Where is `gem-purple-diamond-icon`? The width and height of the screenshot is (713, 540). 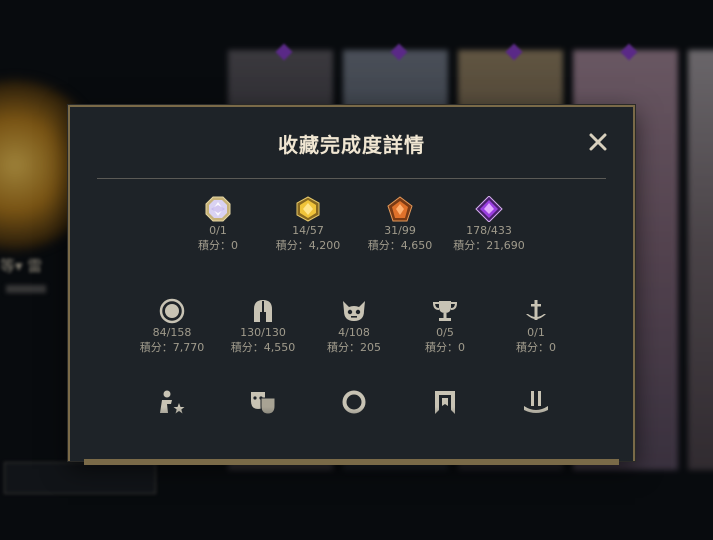
gem-purple-diamond-icon is located at coordinates (489, 209).